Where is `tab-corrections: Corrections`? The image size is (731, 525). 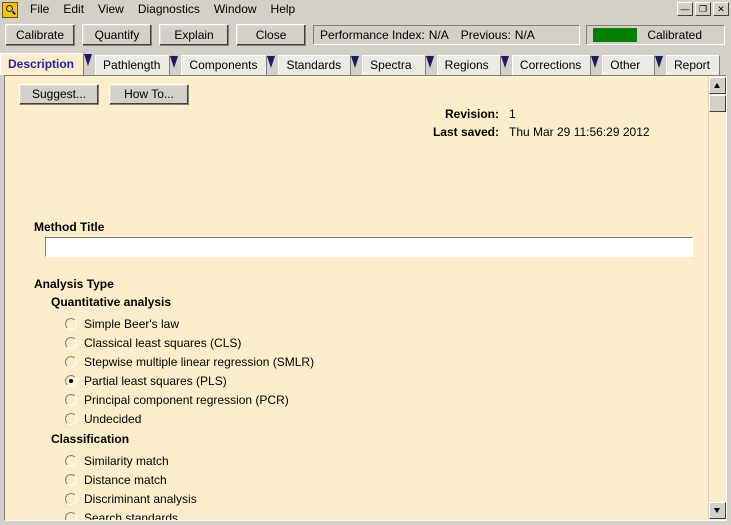 tab-corrections: Corrections is located at coordinates (555, 65).